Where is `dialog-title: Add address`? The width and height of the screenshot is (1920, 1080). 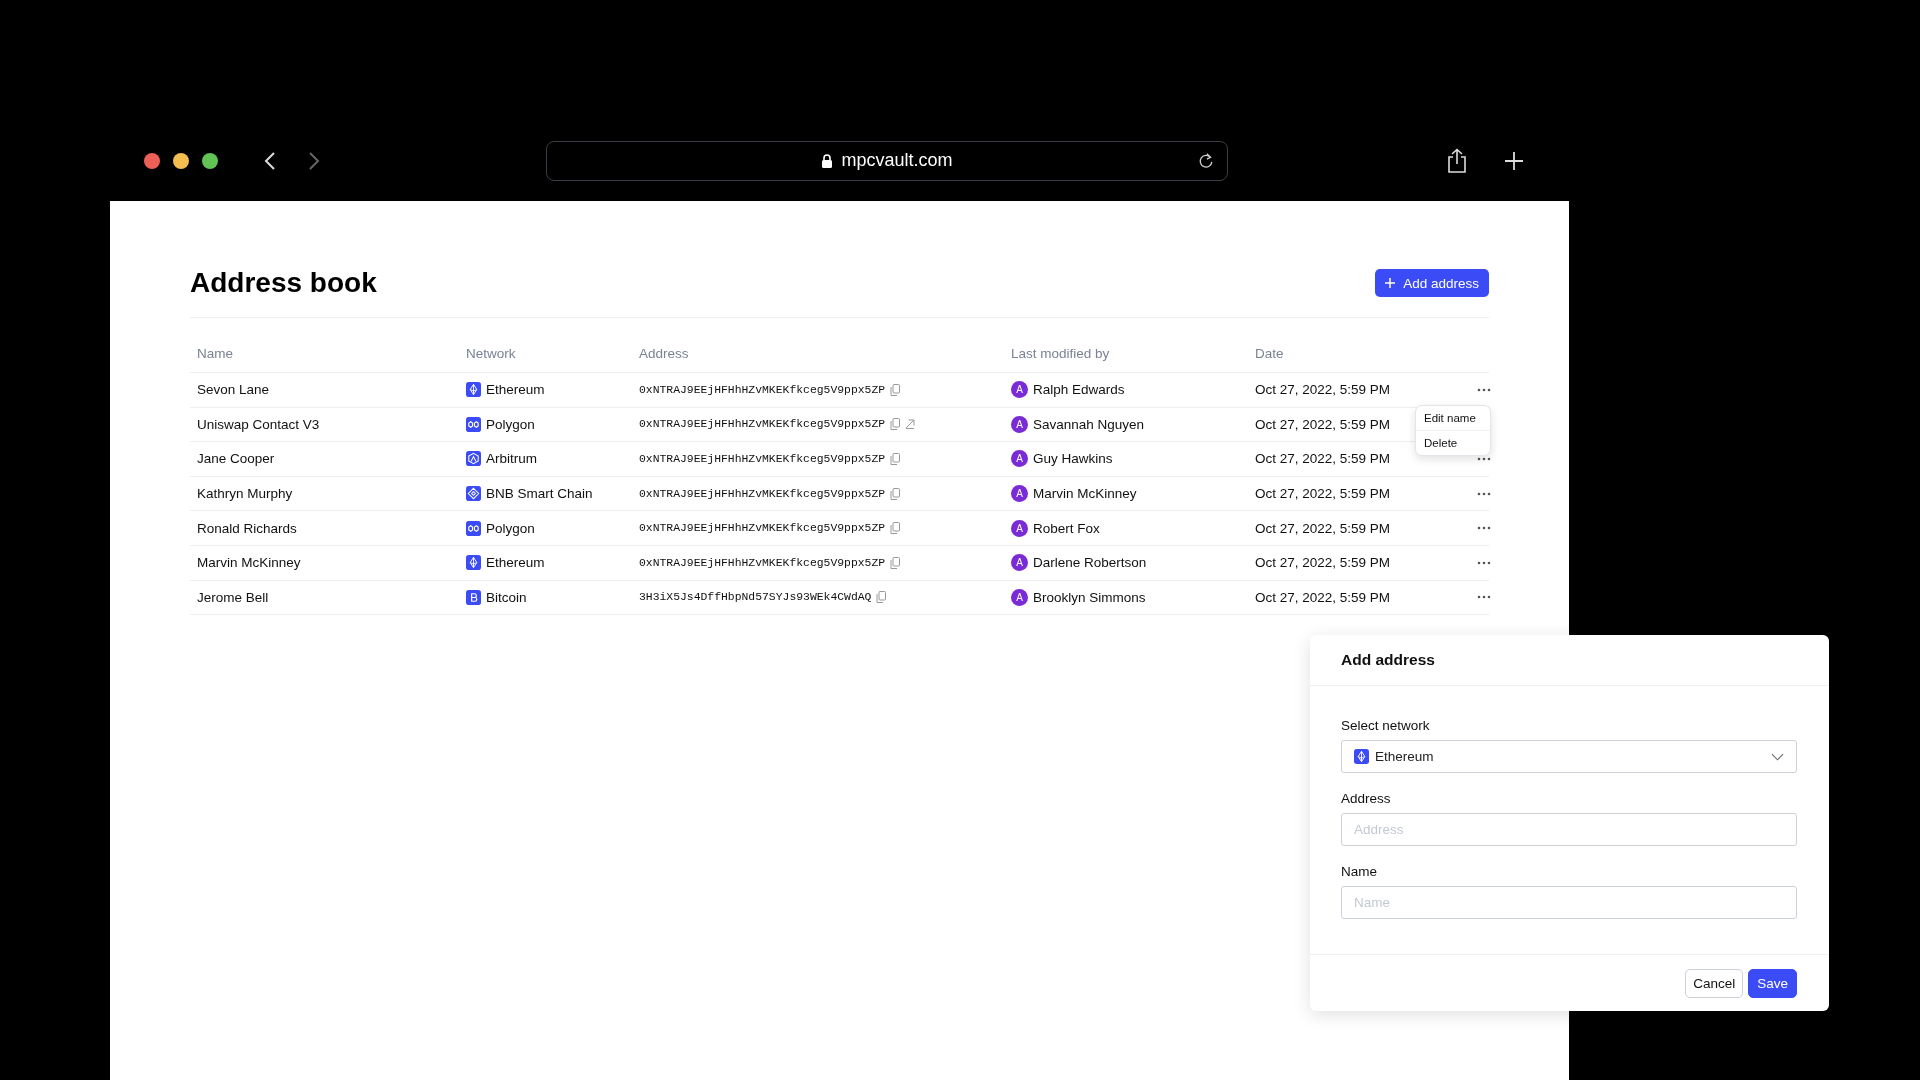
dialog-title: Add address is located at coordinates (1388, 660).